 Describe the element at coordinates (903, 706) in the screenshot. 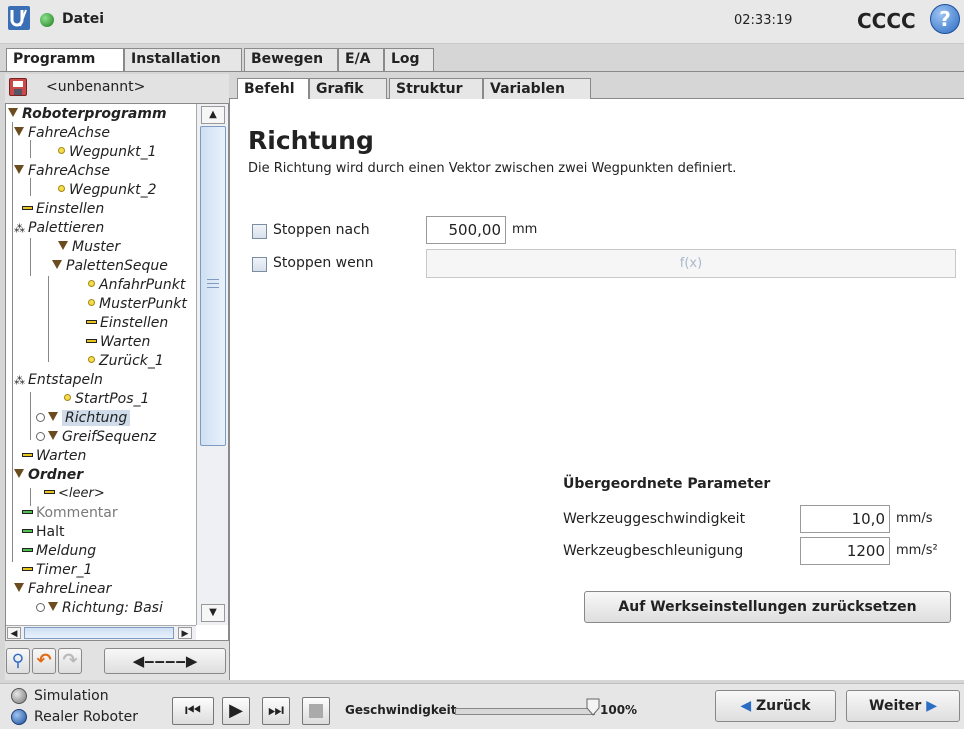

I see `next-button: Weiter ▶` at that location.